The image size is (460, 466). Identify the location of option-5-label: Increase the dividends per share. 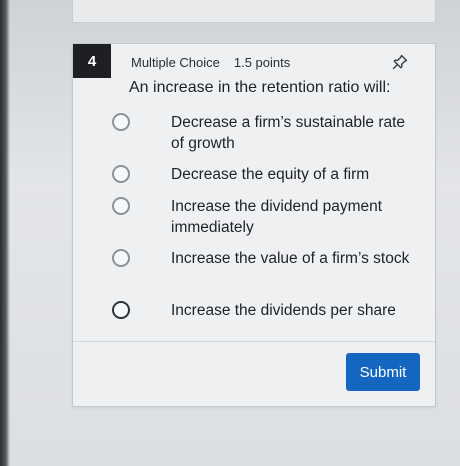
(283, 310).